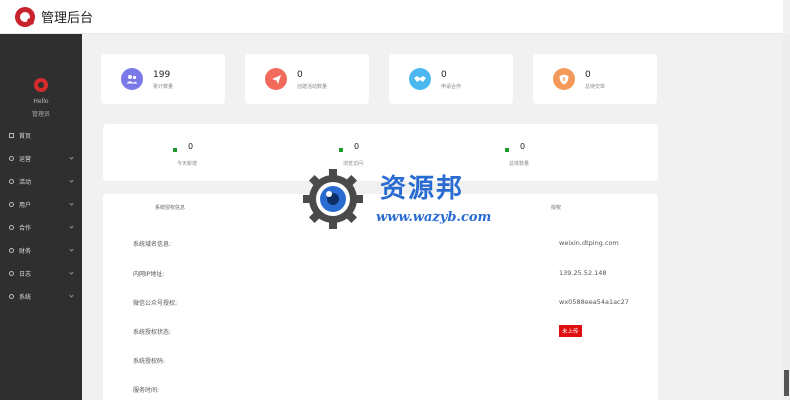  I want to click on info-row-label: 微信公众号授权:, so click(155, 303).